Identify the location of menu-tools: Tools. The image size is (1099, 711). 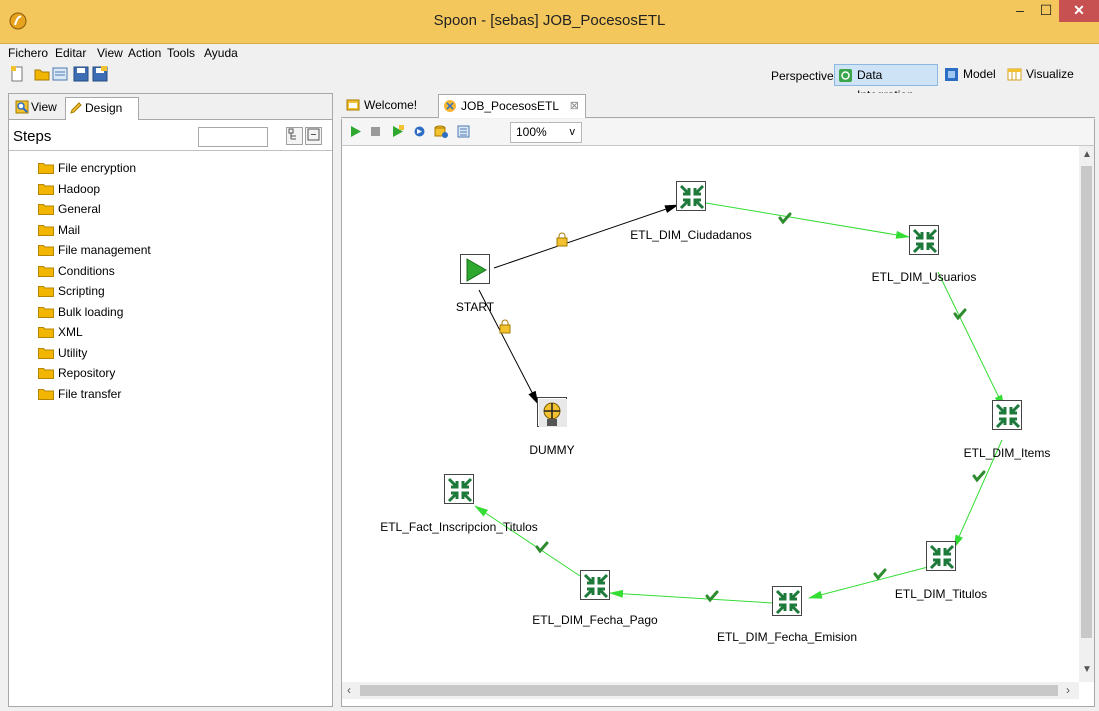
(181, 53).